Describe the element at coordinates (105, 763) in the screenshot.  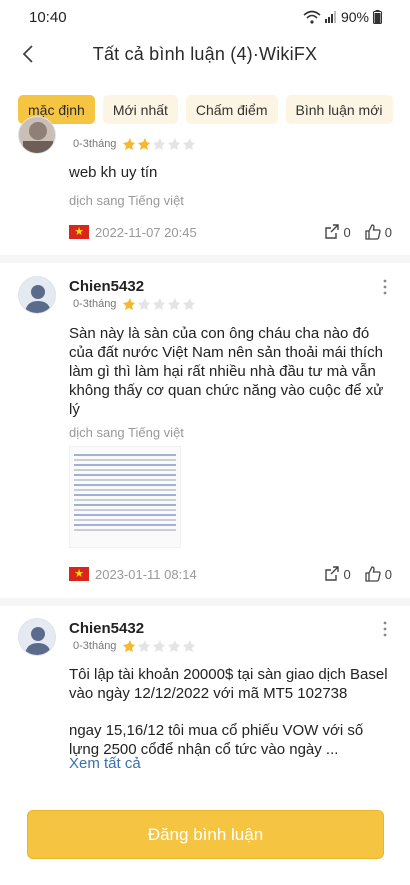
I see `read-more-link: Xem tất cả` at that location.